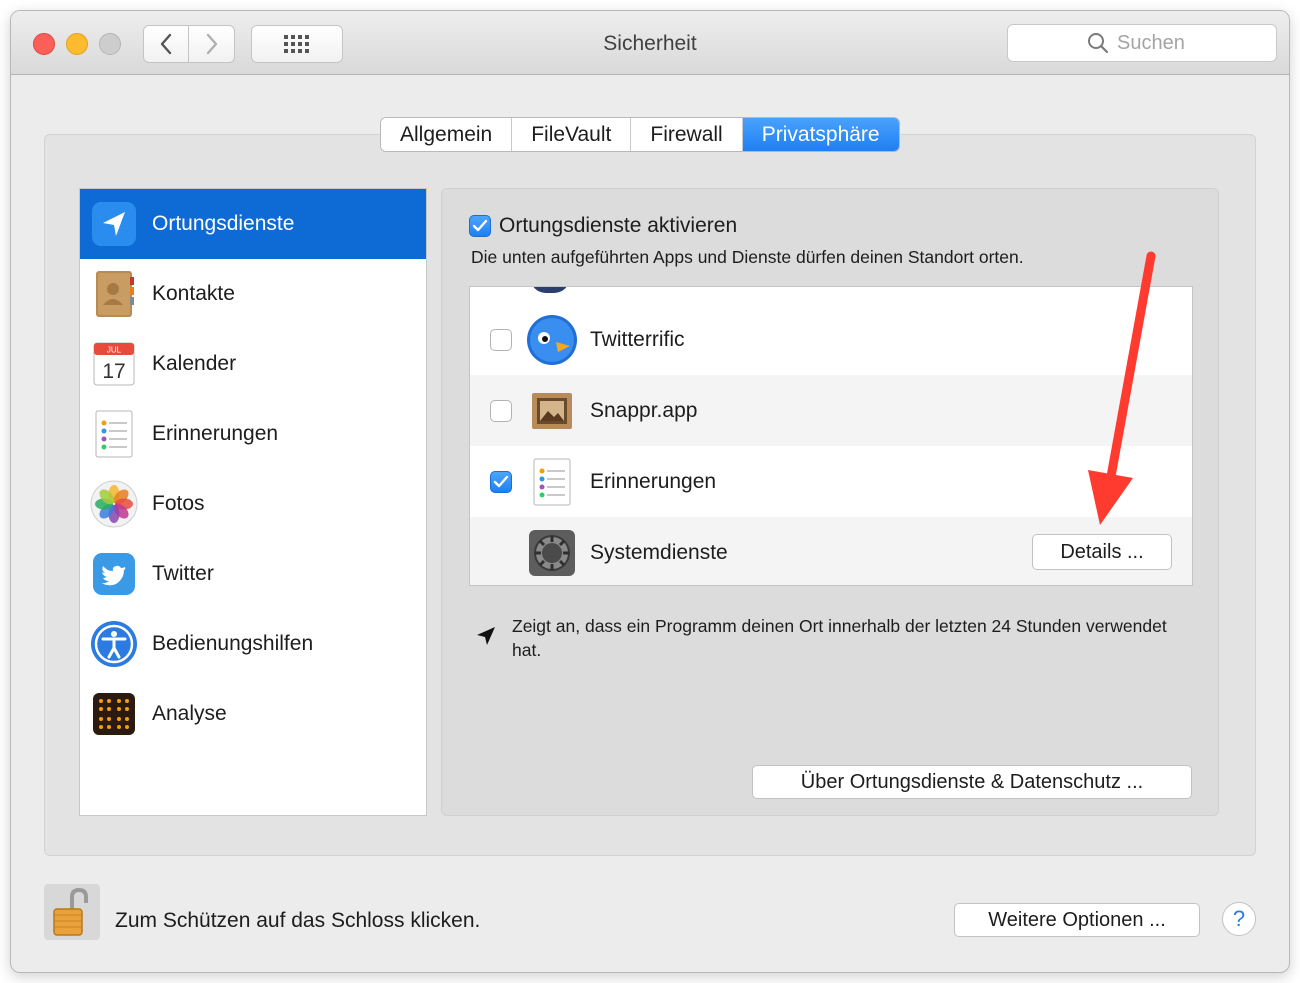 The width and height of the screenshot is (1300, 983). I want to click on photos-flower-icon, so click(114, 504).